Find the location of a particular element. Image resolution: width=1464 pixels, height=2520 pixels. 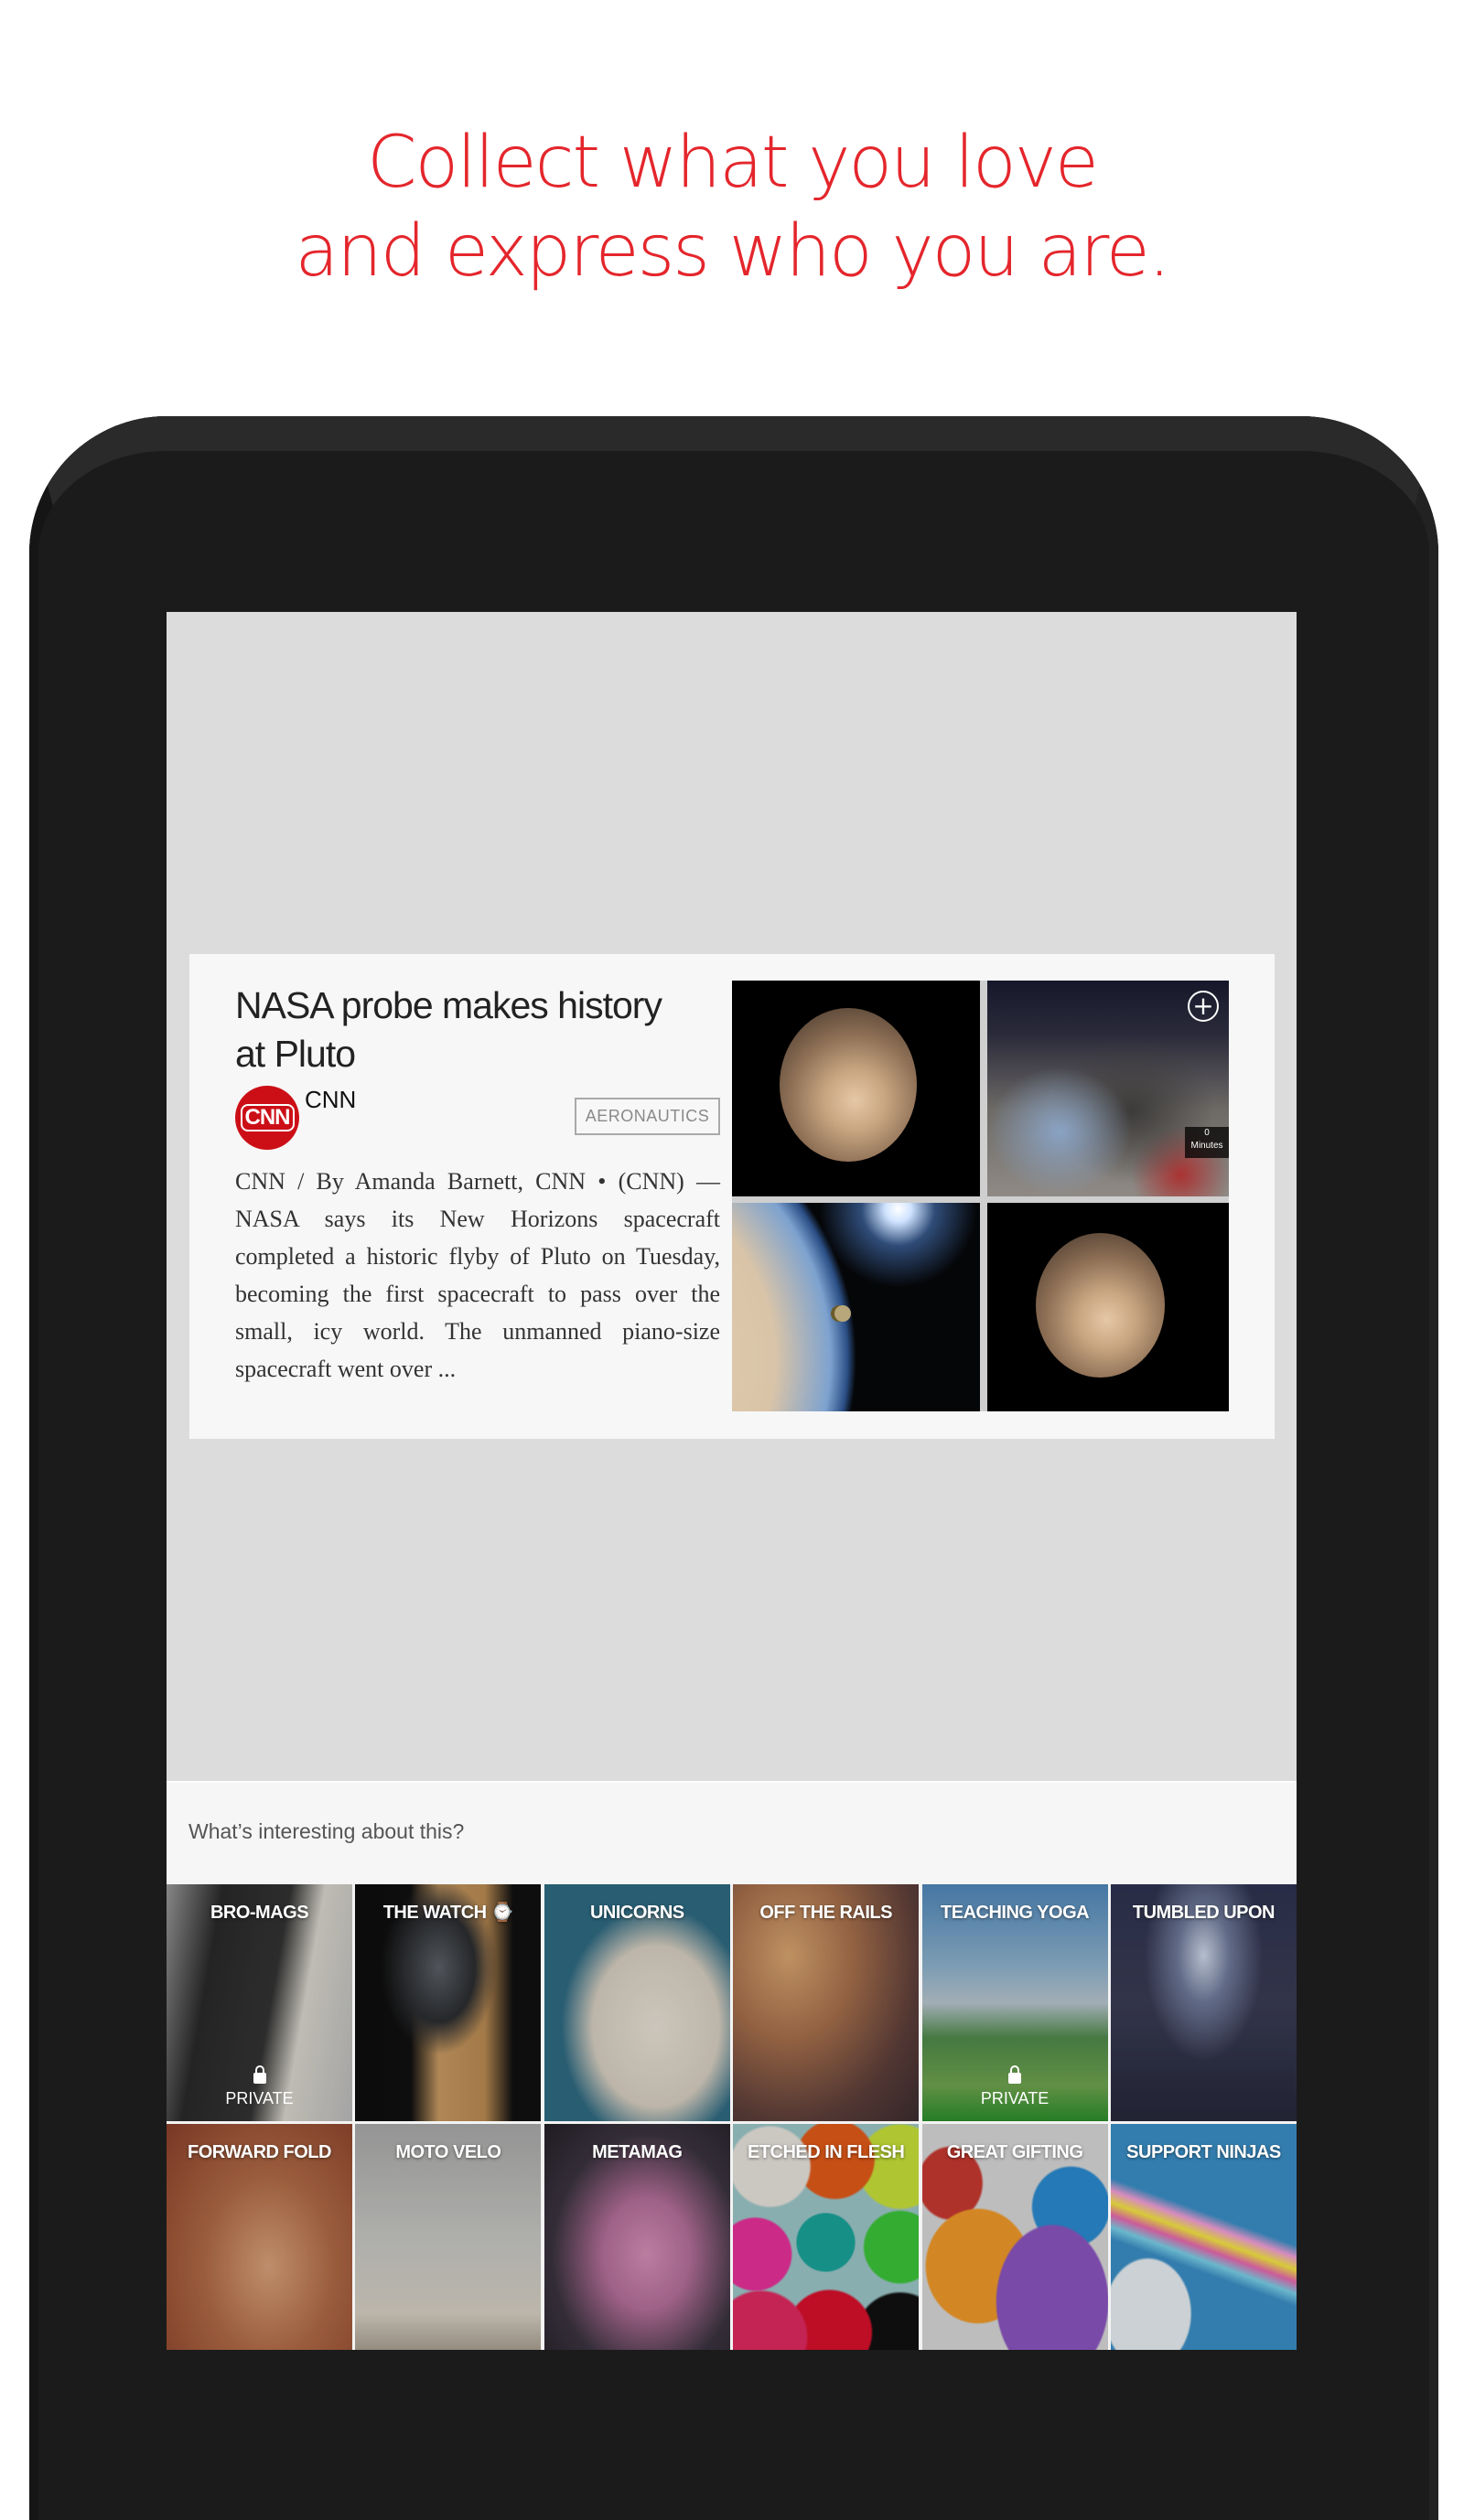

spacecraft-icon is located at coordinates (843, 1313).